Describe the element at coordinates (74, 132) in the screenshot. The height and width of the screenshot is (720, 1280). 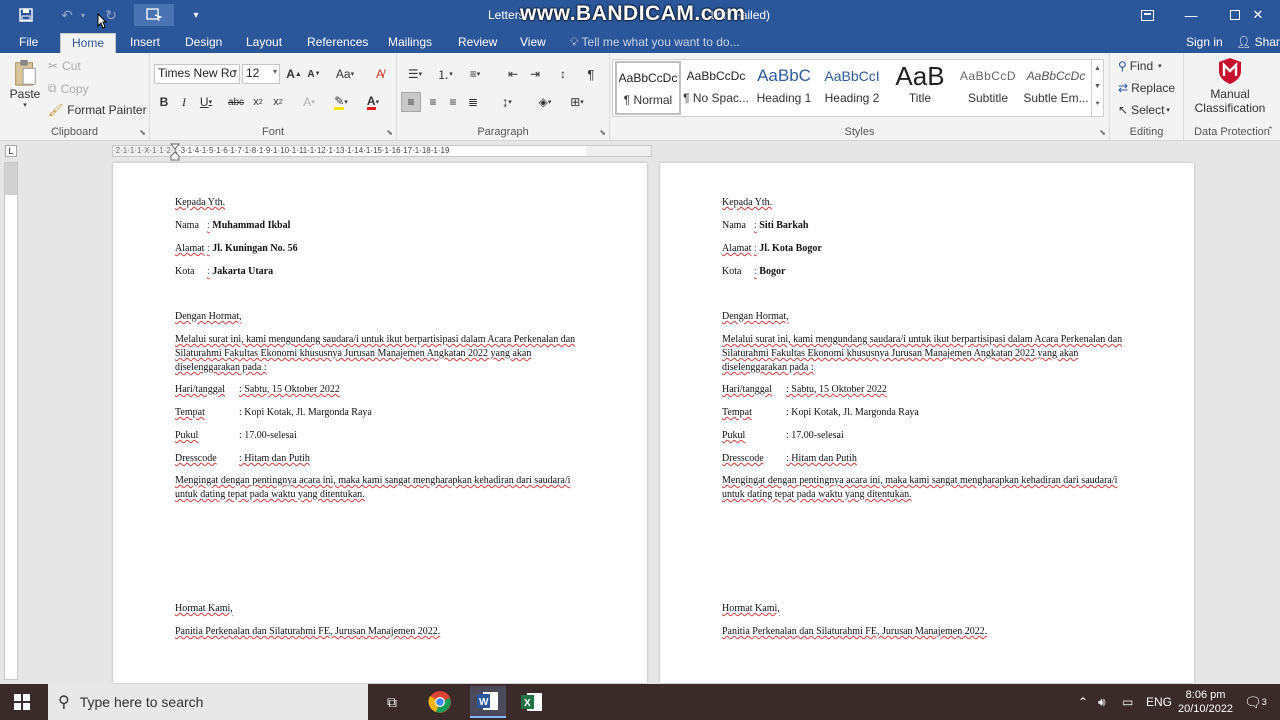
I see `clipboard-label: Clipboard` at that location.